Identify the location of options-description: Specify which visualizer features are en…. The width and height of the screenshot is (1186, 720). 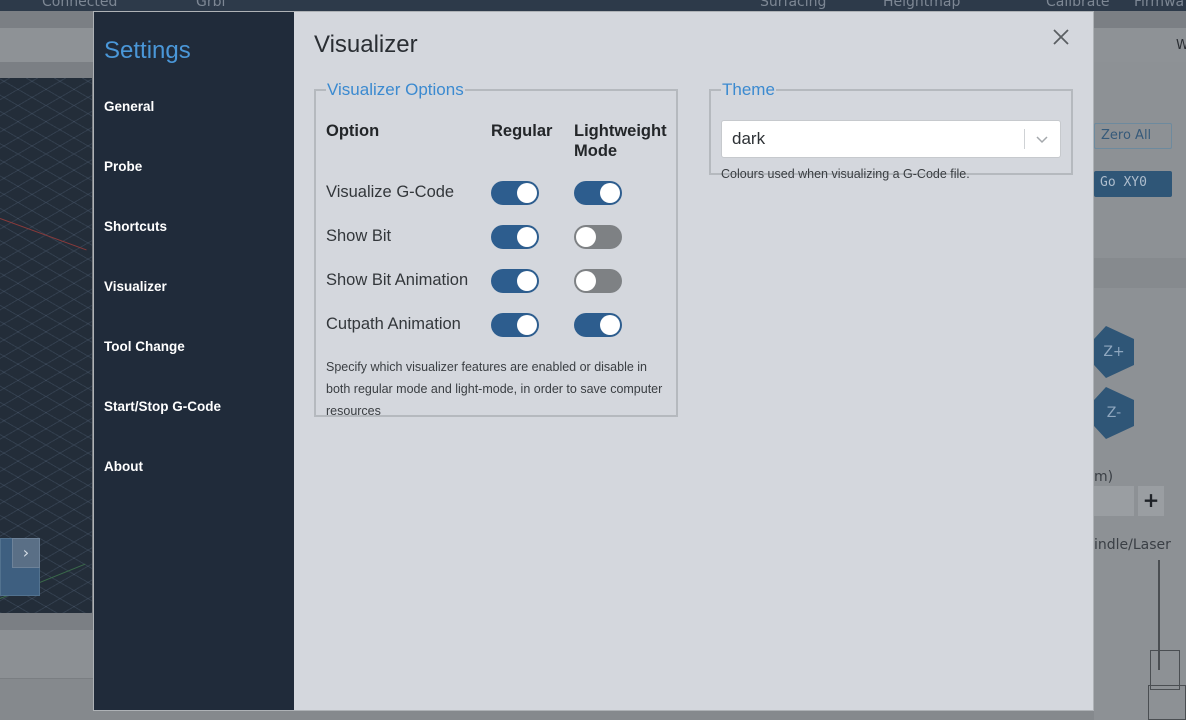
(494, 389).